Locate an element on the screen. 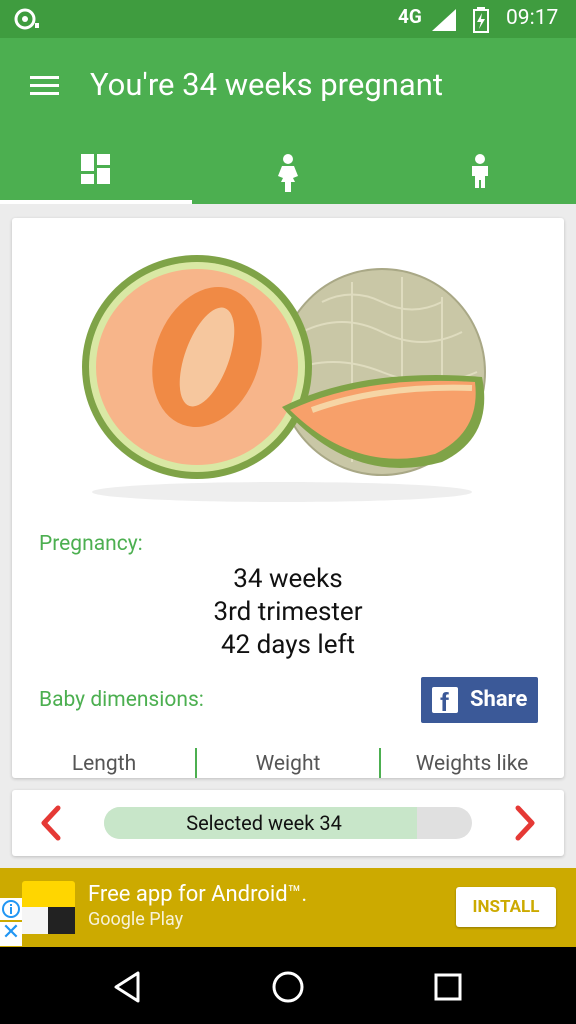 This screenshot has height=1024, width=576. weeks-value: 34 weeks is located at coordinates (288, 579).